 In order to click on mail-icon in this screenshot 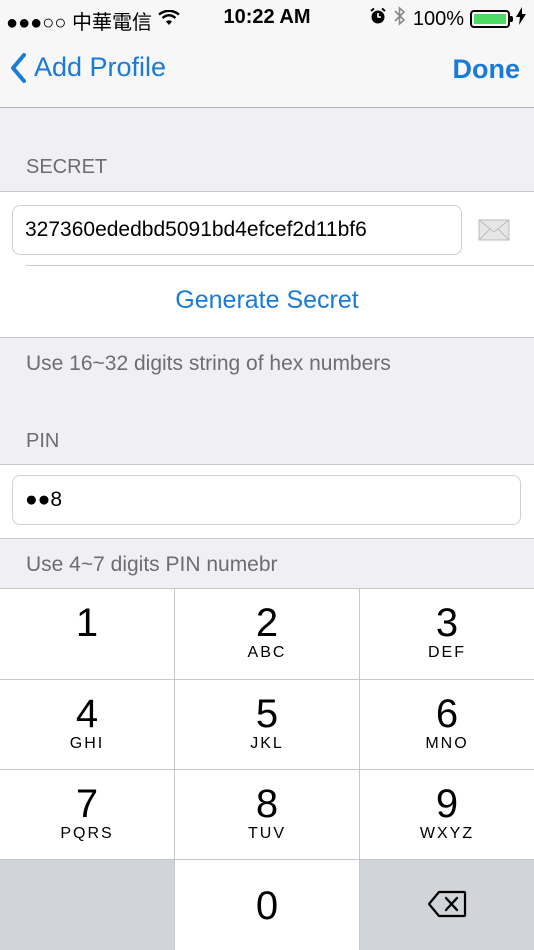, I will do `click(494, 232)`.